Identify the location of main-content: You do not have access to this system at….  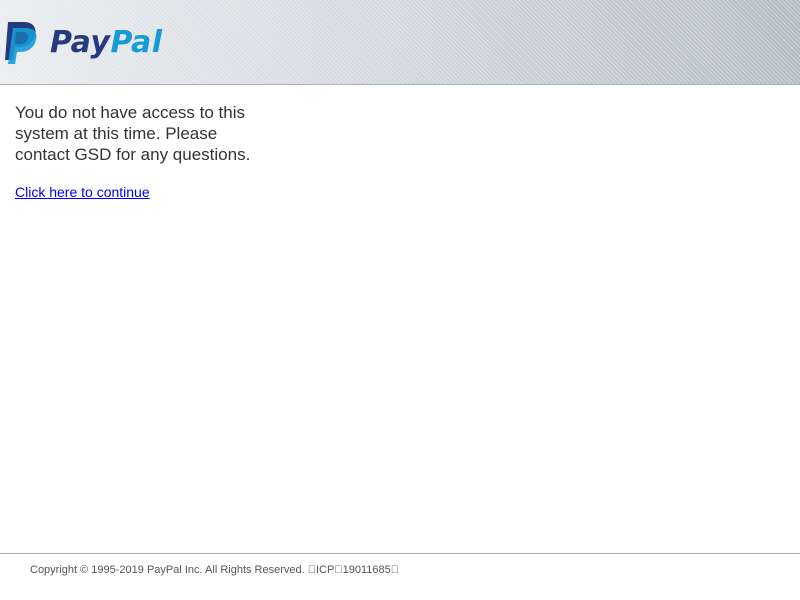
(135, 152).